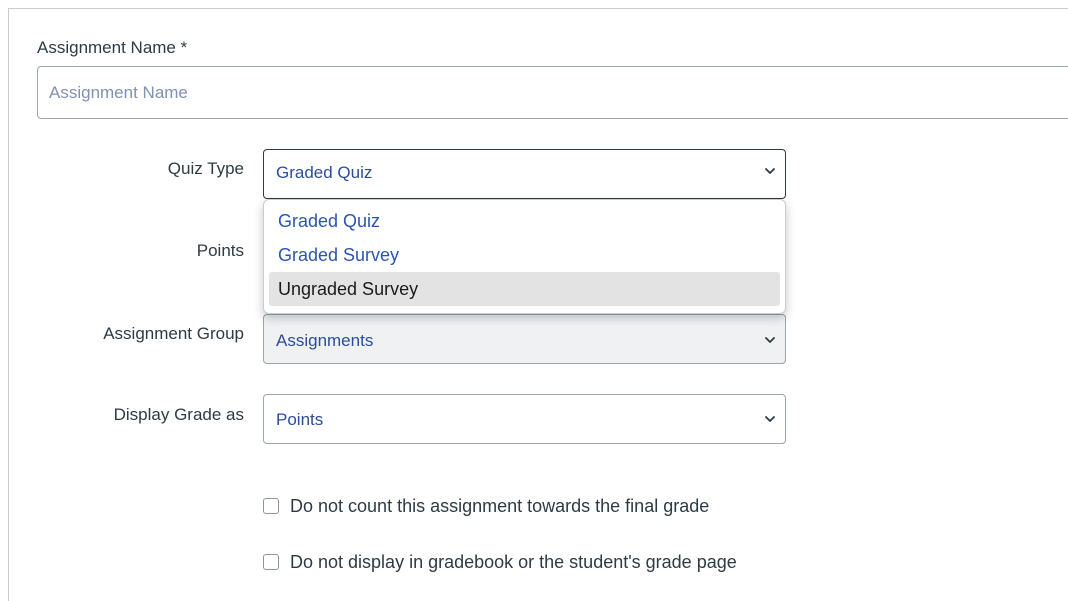 This screenshot has width=1068, height=601. Describe the element at coordinates (325, 340) in the screenshot. I see `assignment-group-value: Assignments` at that location.